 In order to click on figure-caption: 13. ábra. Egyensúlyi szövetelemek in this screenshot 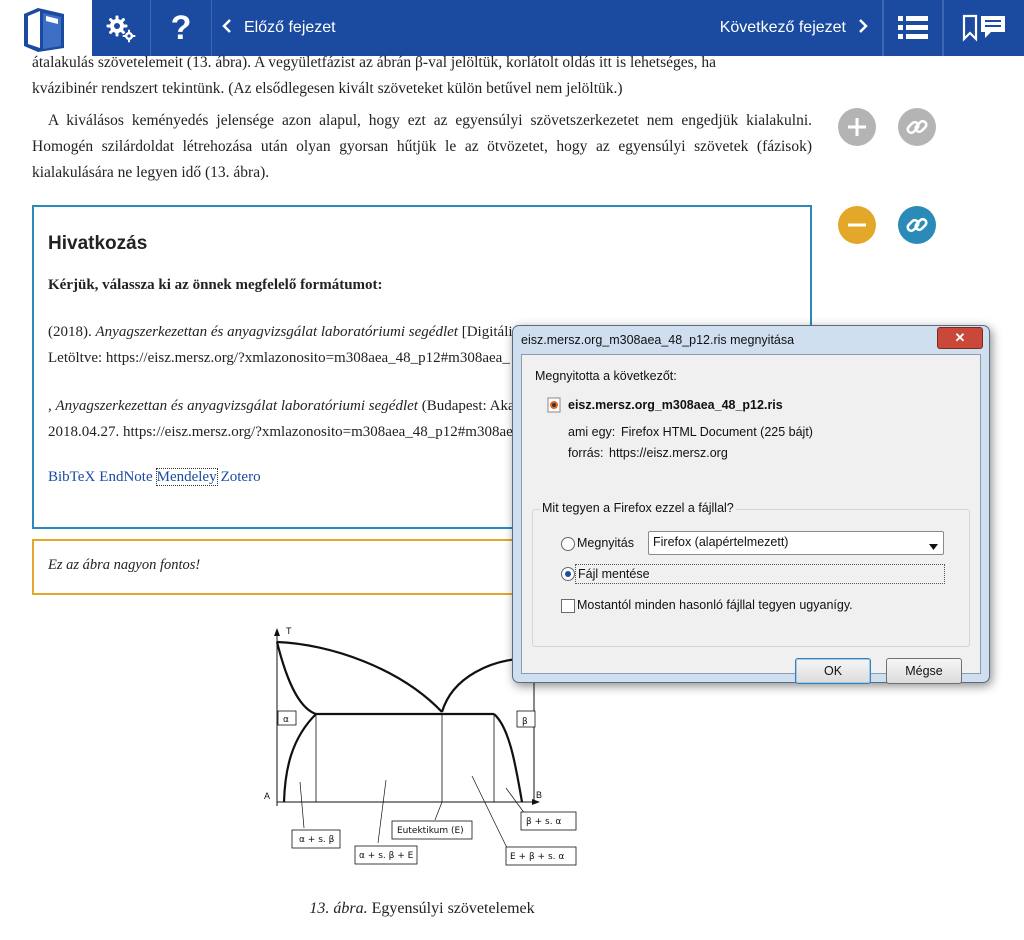, I will do `click(422, 909)`.